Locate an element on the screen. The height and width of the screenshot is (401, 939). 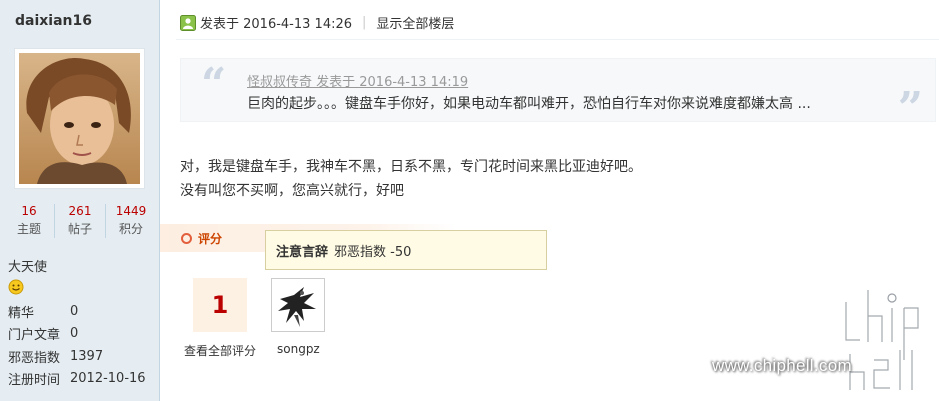
rating-count: 1 is located at coordinates (220, 305).